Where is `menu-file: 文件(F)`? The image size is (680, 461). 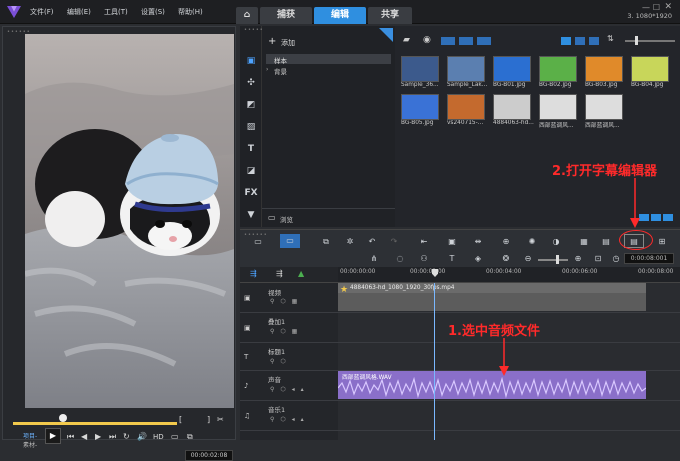 menu-file: 文件(F) is located at coordinates (42, 12).